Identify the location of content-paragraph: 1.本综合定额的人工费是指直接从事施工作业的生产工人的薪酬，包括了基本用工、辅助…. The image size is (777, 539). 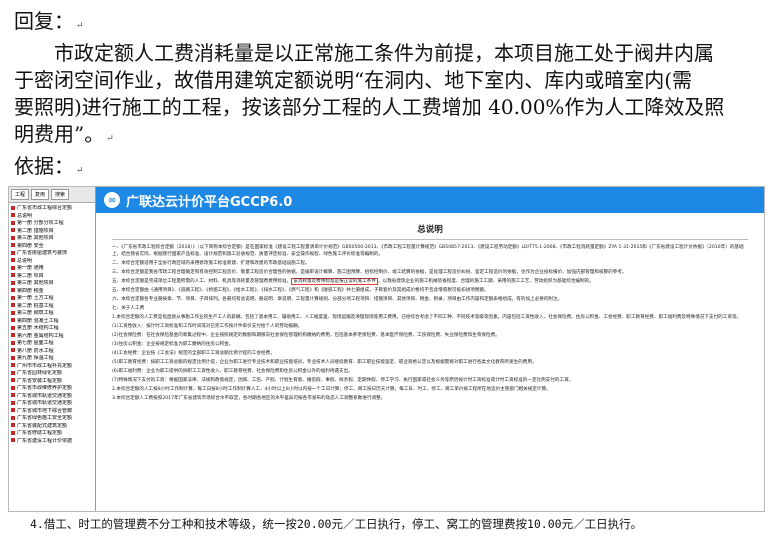
(427, 317).